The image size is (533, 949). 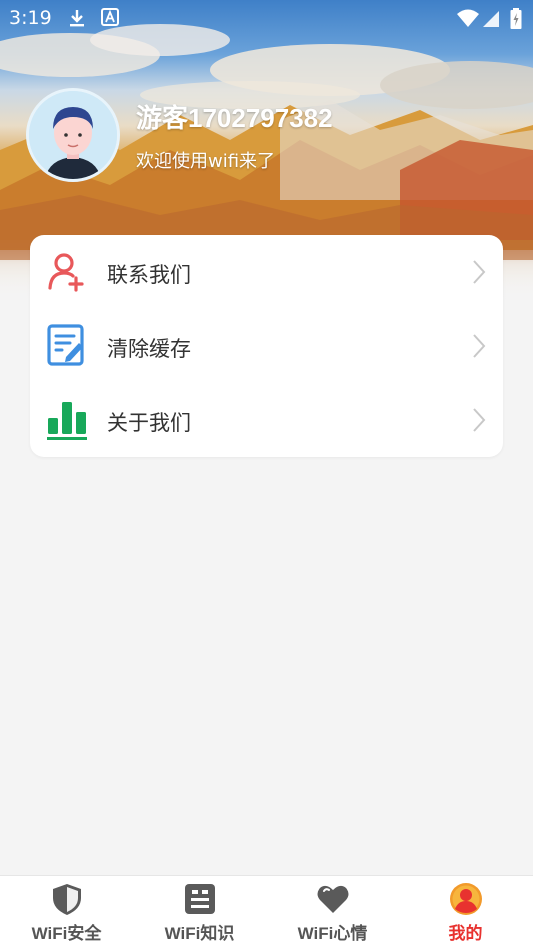 What do you see at coordinates (77, 18) in the screenshot?
I see `download-icon` at bounding box center [77, 18].